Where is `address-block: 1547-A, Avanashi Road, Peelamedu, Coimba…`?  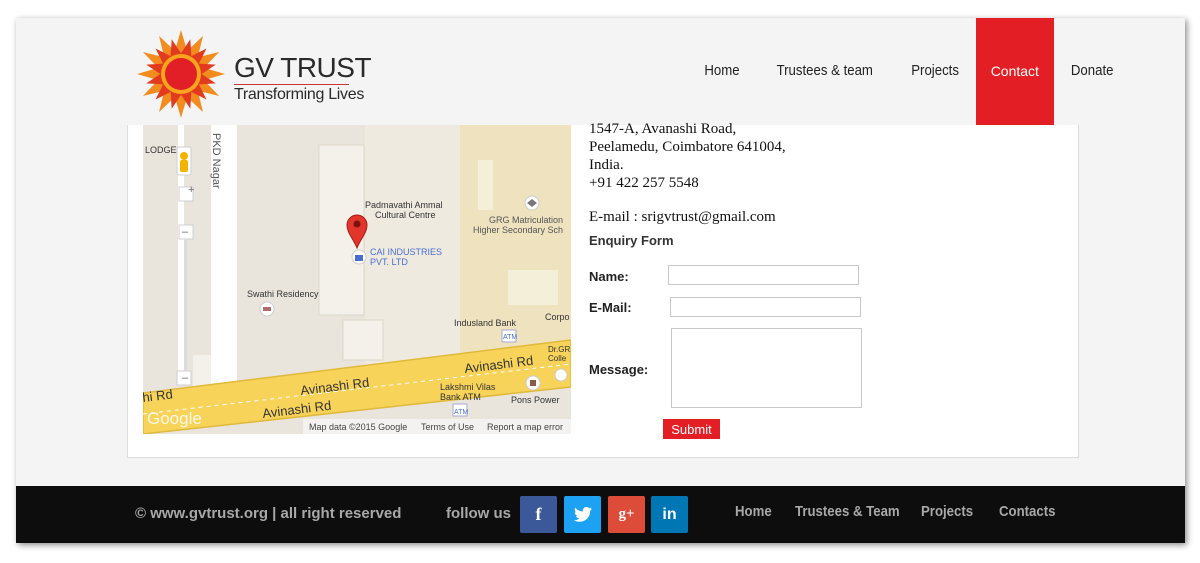 address-block: 1547-A, Avanashi Road, Peelamedu, Coimba… is located at coordinates (687, 156).